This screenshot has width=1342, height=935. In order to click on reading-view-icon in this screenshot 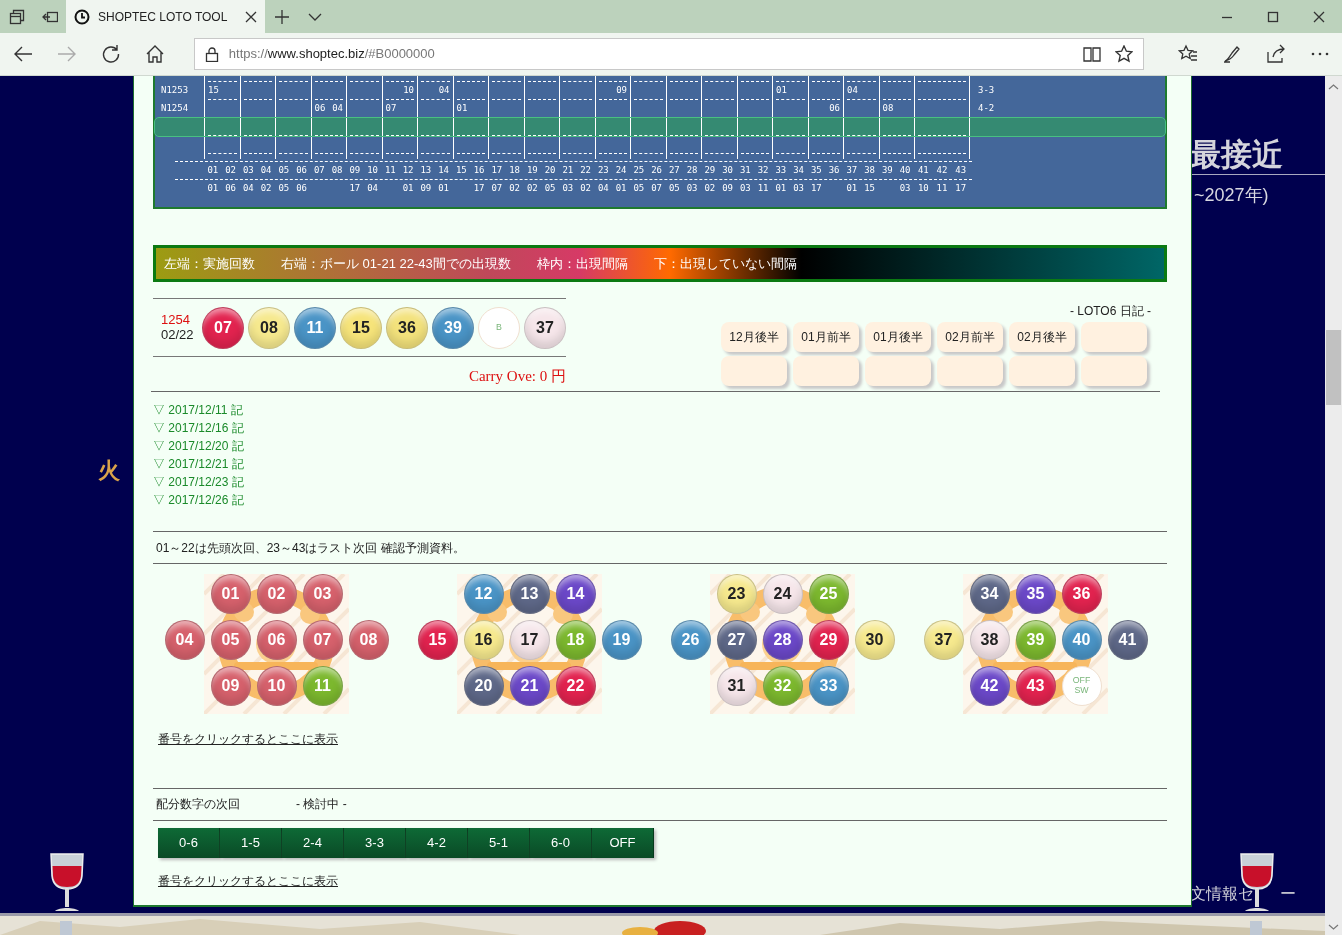, I will do `click(1091, 54)`.